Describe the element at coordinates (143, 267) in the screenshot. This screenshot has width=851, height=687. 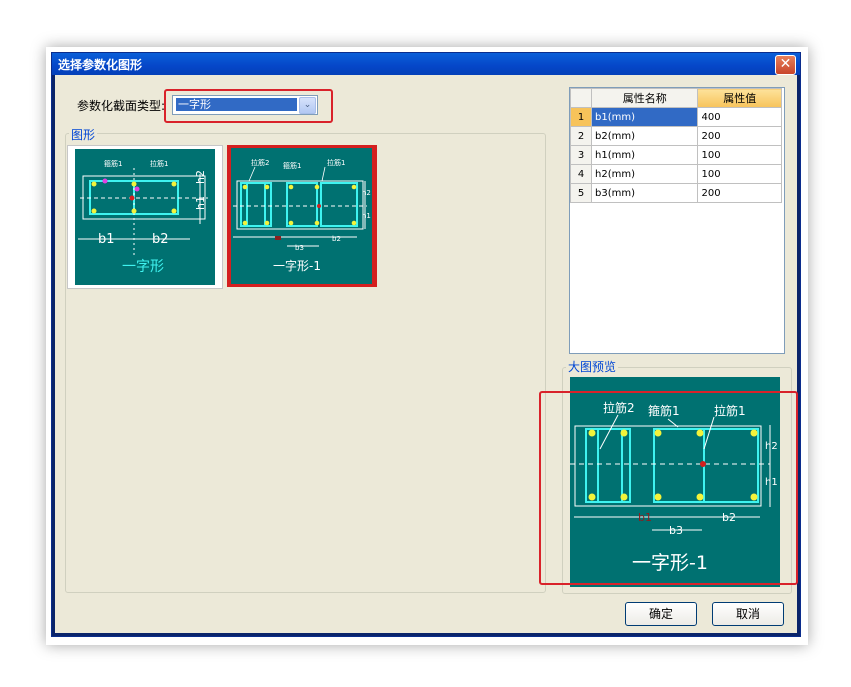
I see `thumbnail-caption: 一字形` at that location.